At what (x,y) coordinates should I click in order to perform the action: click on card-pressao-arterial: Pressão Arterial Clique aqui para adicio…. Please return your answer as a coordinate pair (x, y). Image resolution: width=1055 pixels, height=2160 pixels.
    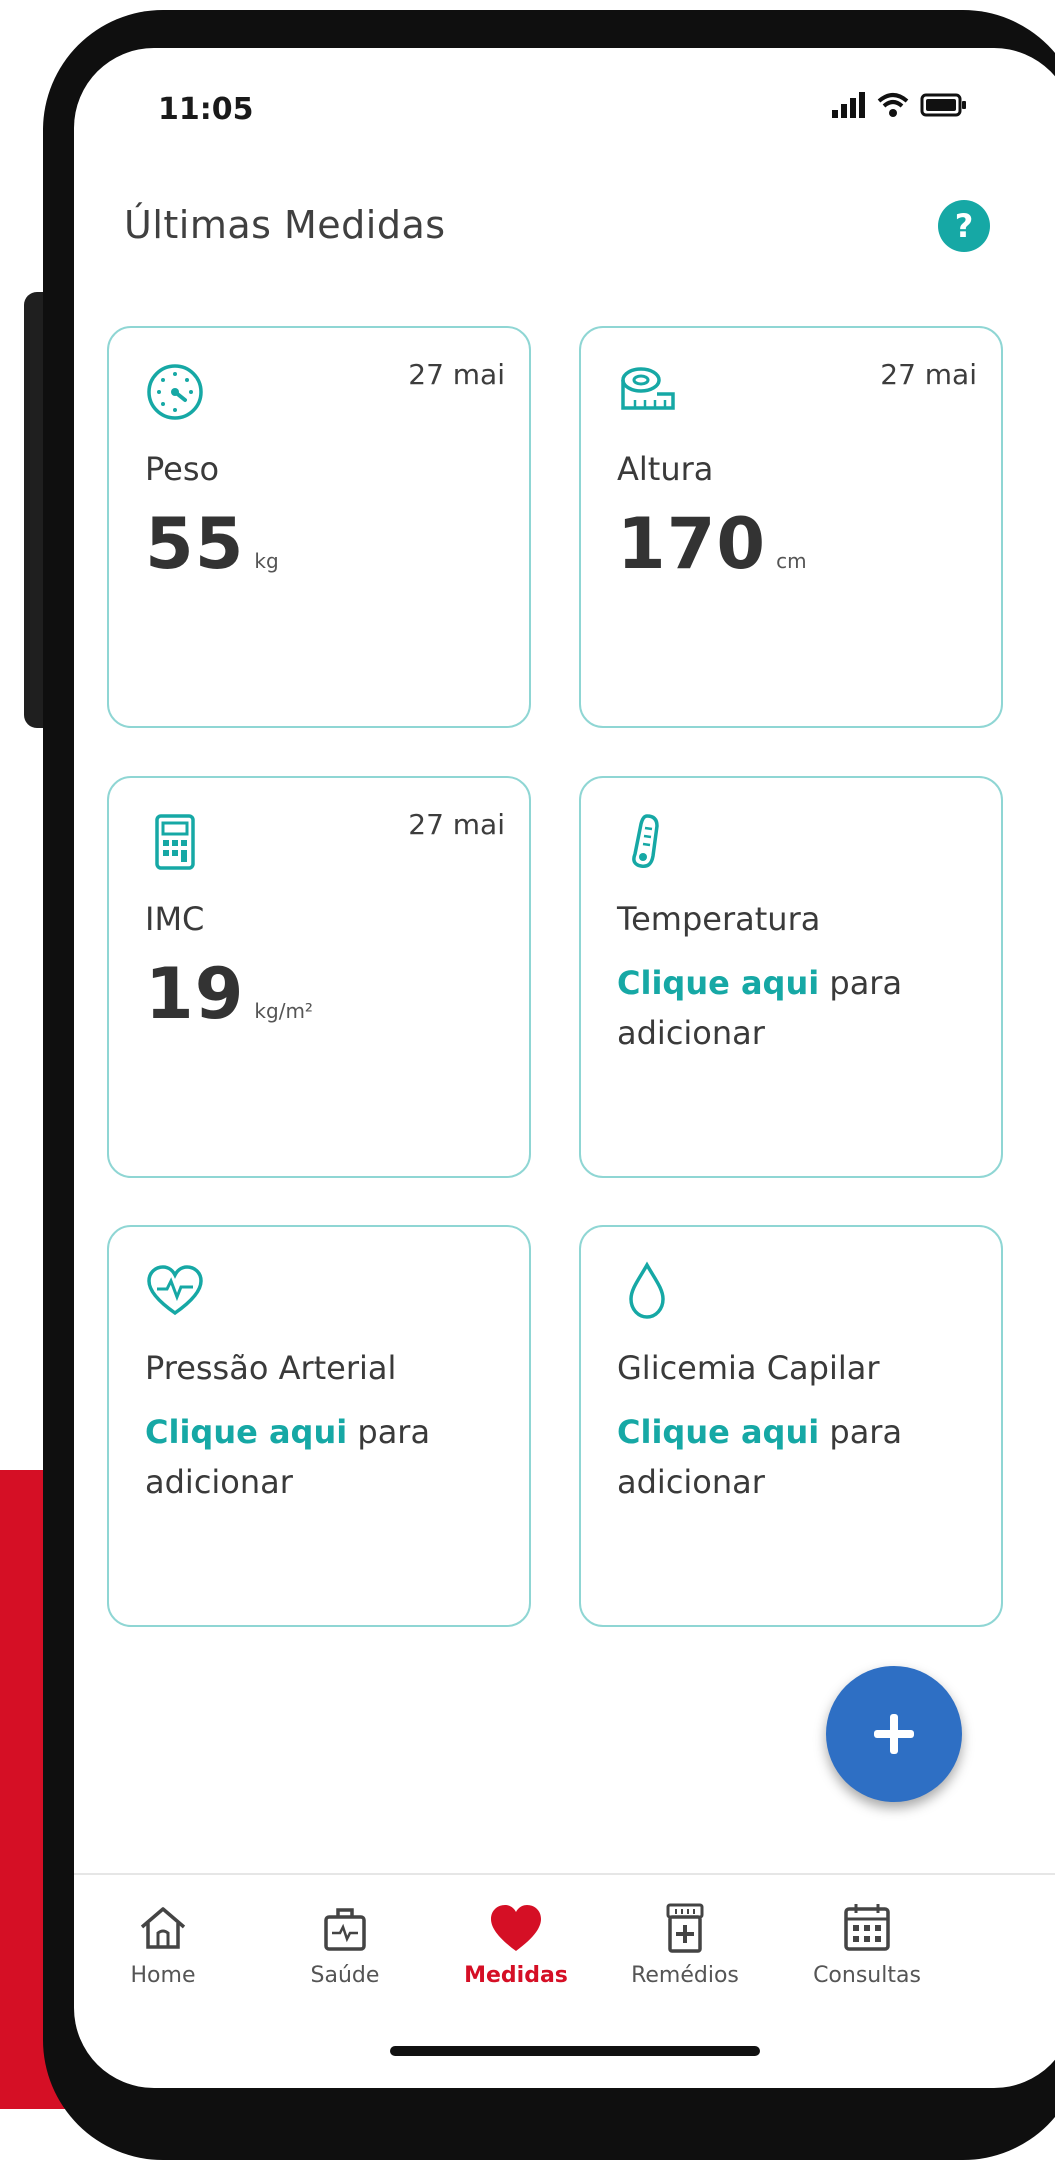
    Looking at the image, I should click on (319, 1426).